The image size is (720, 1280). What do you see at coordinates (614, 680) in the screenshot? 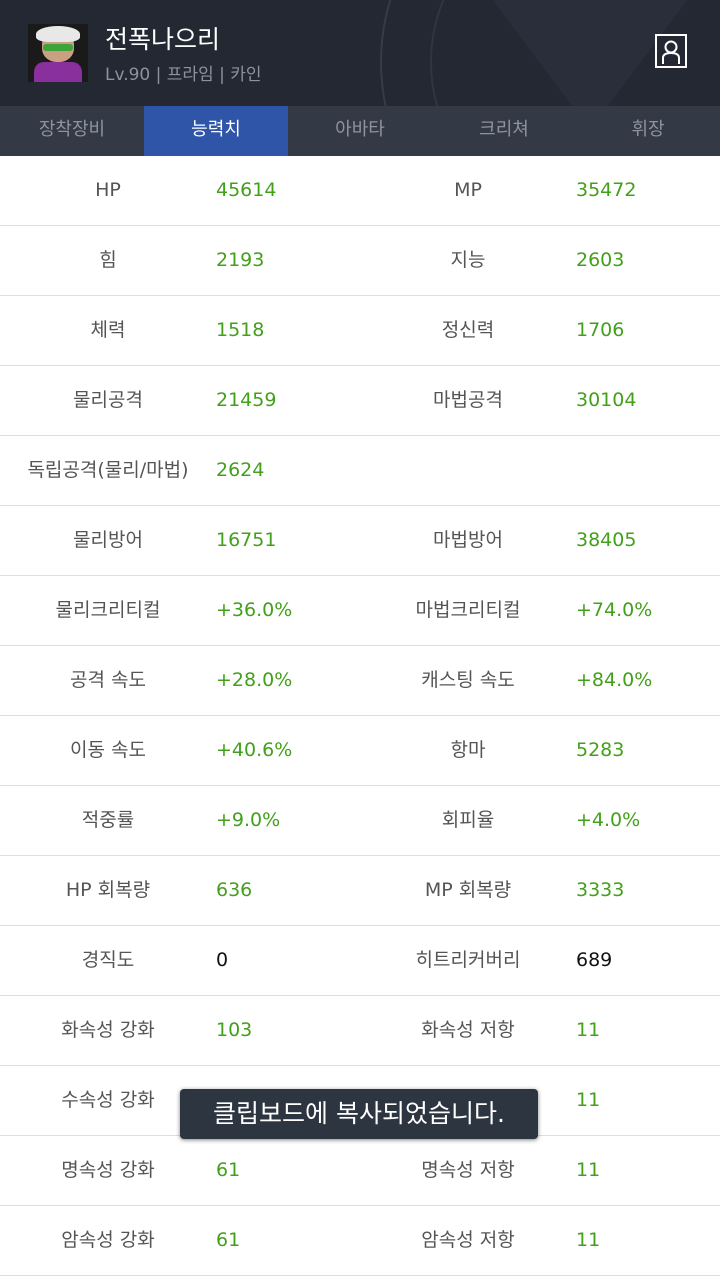
I see `stat-value: +84.0%` at bounding box center [614, 680].